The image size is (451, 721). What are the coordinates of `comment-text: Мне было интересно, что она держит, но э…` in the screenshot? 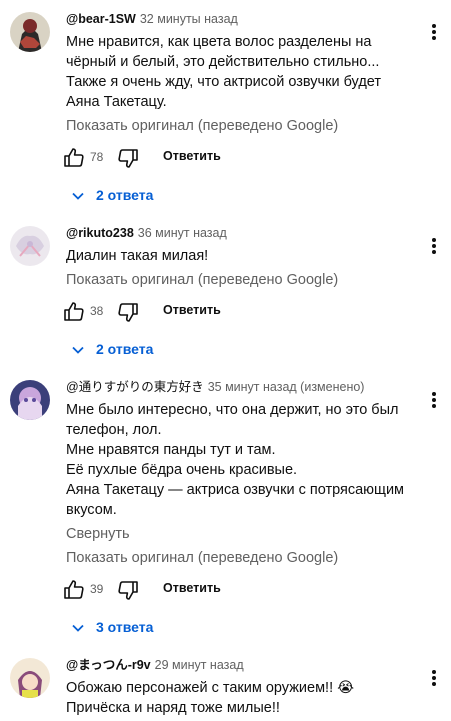 It's located at (235, 460).